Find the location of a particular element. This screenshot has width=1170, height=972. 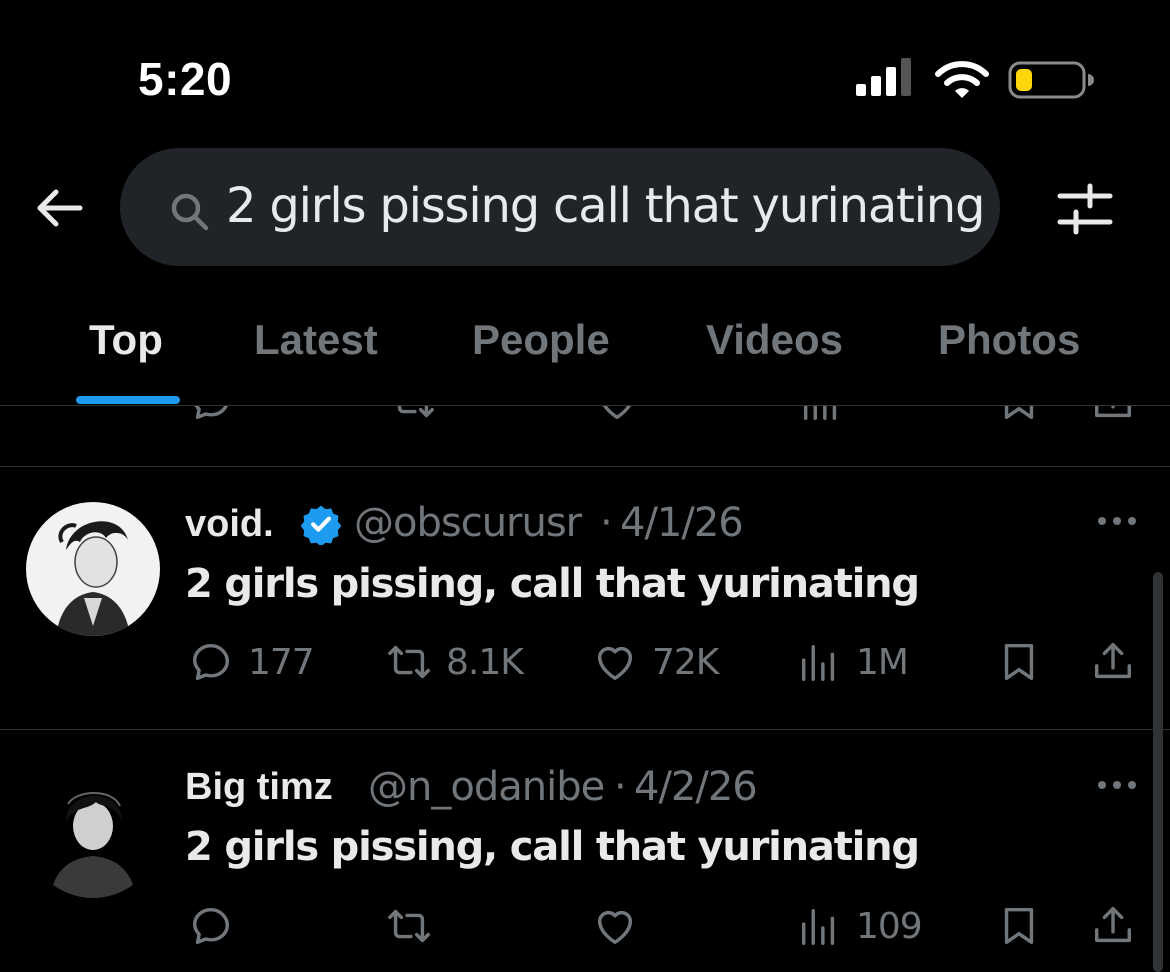

retweet-button: 8.1K is located at coordinates (455, 662).